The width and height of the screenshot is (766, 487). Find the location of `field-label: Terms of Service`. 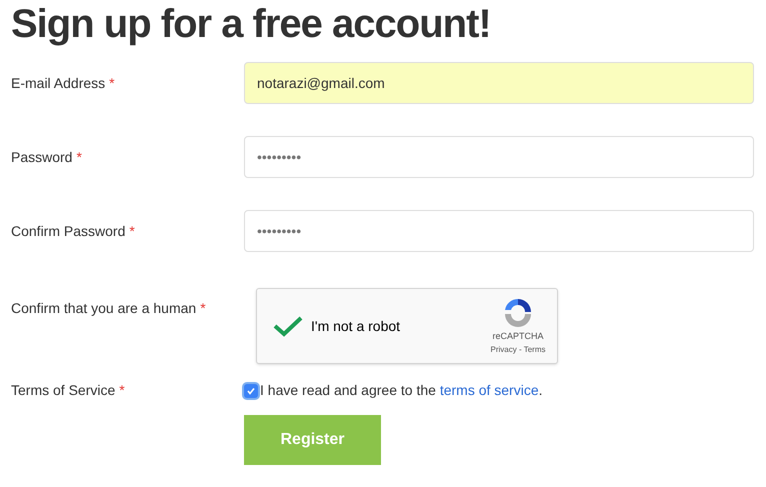

field-label: Terms of Service is located at coordinates (63, 390).